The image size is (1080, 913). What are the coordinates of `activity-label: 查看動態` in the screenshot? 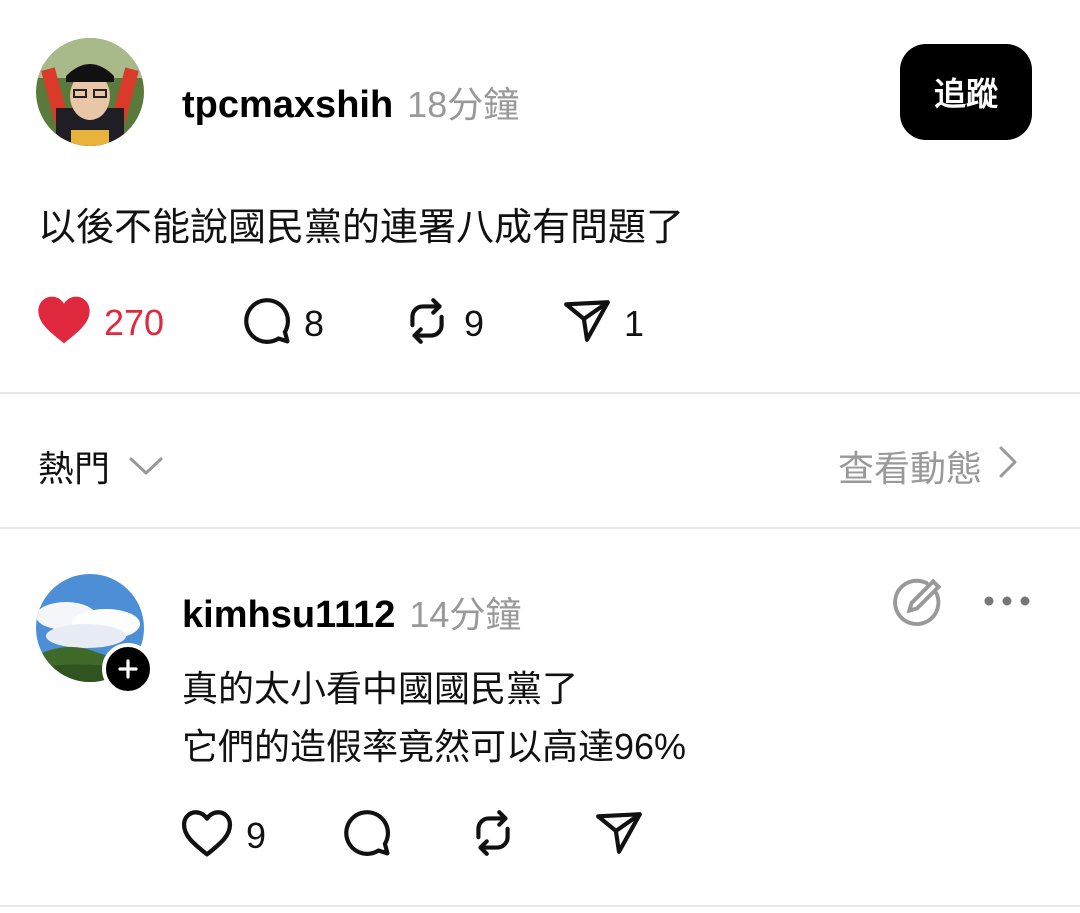 It's located at (910, 468).